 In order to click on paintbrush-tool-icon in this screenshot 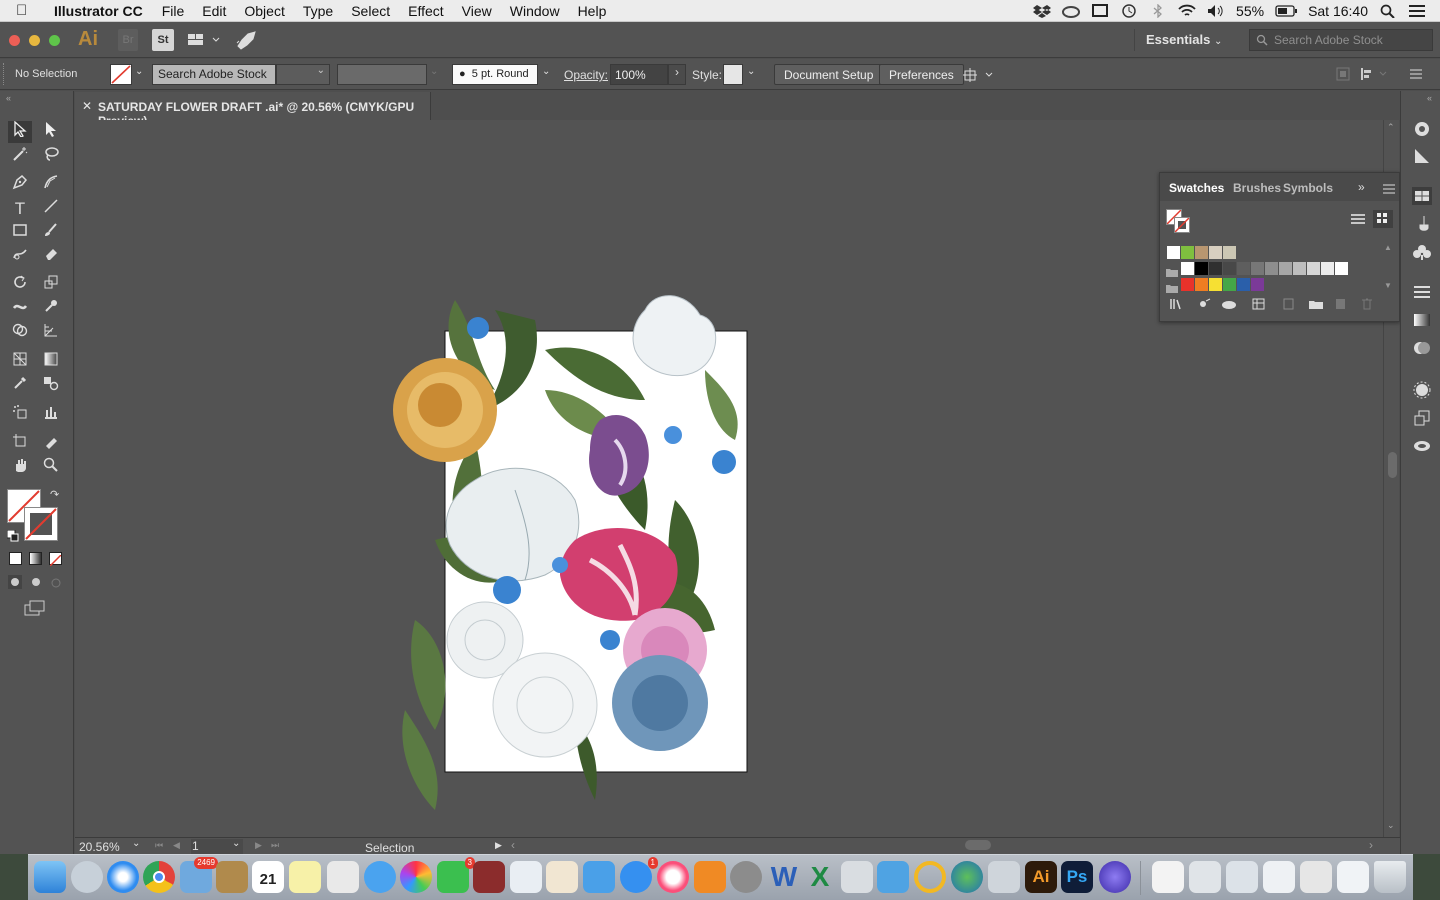, I will do `click(51, 233)`.